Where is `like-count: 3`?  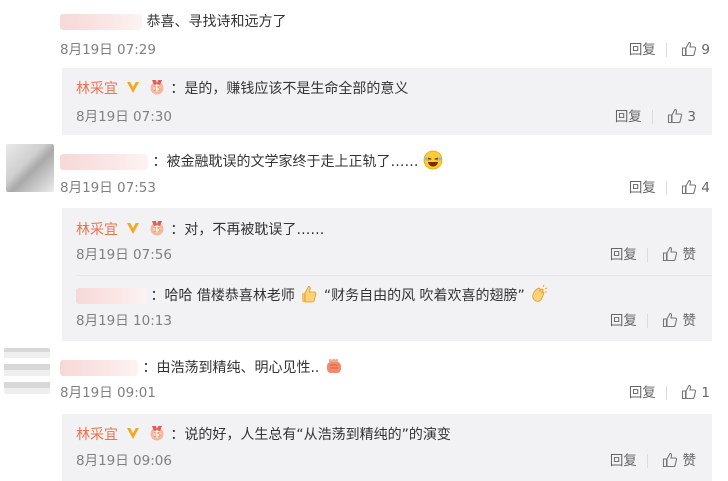
like-count: 3 is located at coordinates (691, 117).